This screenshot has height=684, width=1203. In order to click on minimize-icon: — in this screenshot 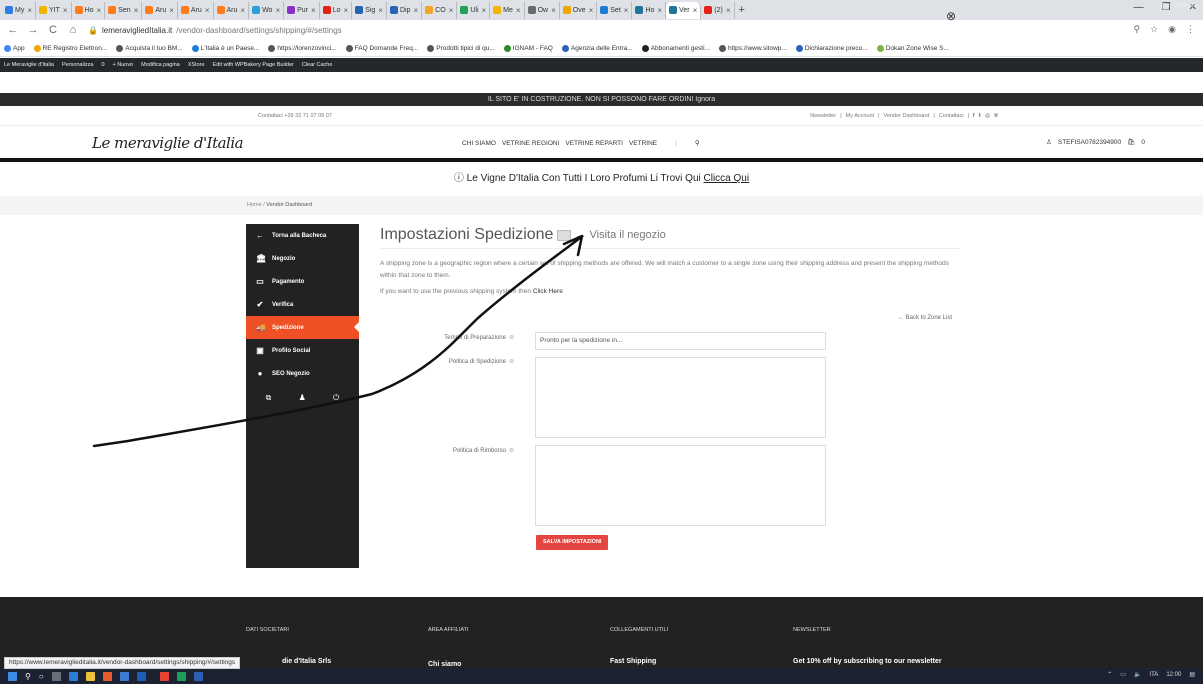, I will do `click(1139, 7)`.